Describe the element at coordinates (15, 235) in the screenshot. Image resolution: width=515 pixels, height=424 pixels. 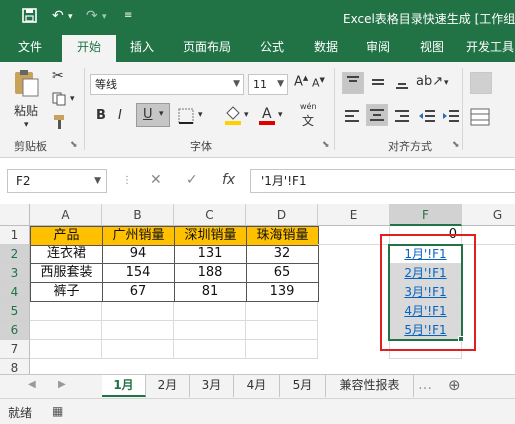
I see `row-header-1: 1` at that location.